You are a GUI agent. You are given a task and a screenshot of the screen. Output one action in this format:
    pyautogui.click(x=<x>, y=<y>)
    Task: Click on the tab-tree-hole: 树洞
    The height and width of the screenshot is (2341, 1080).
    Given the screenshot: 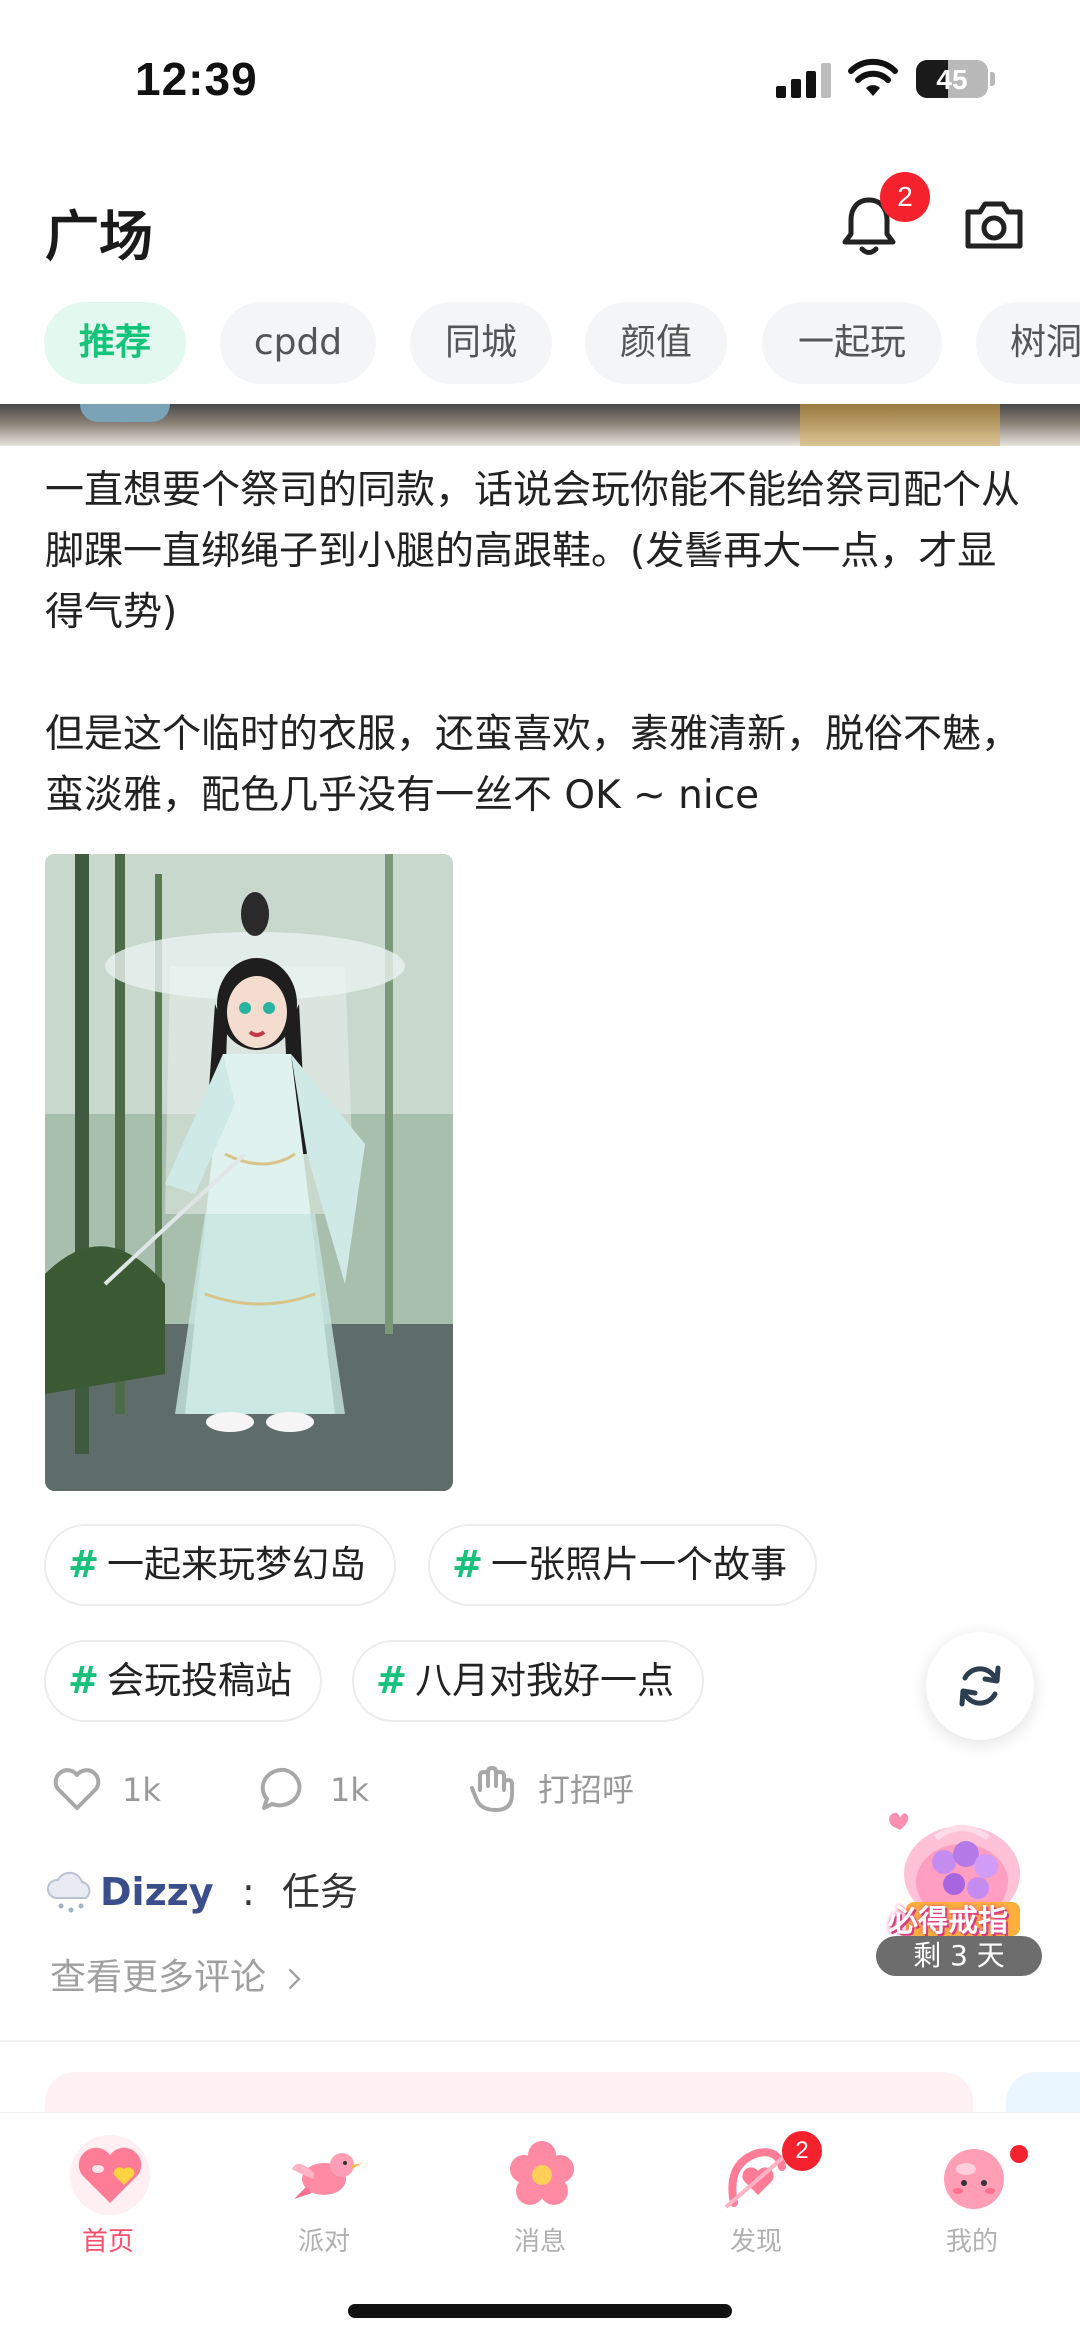 What is the action you would take?
    pyautogui.click(x=1028, y=343)
    